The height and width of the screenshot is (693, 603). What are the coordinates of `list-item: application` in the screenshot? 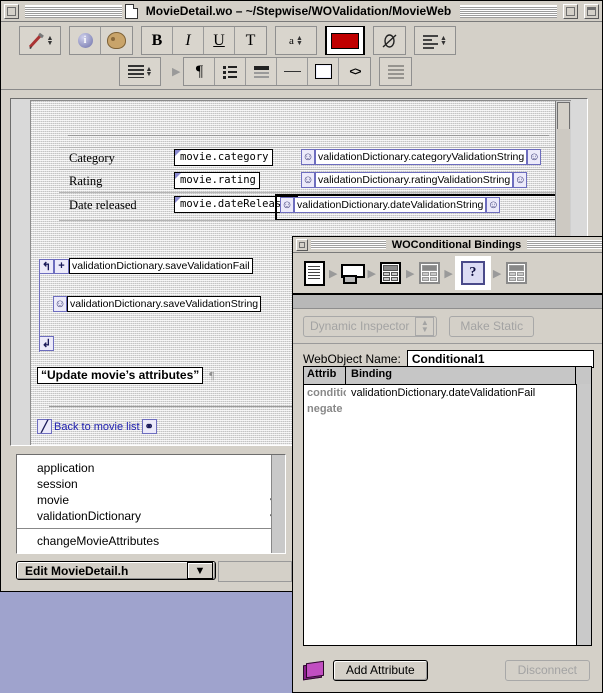 It's located at (151, 468).